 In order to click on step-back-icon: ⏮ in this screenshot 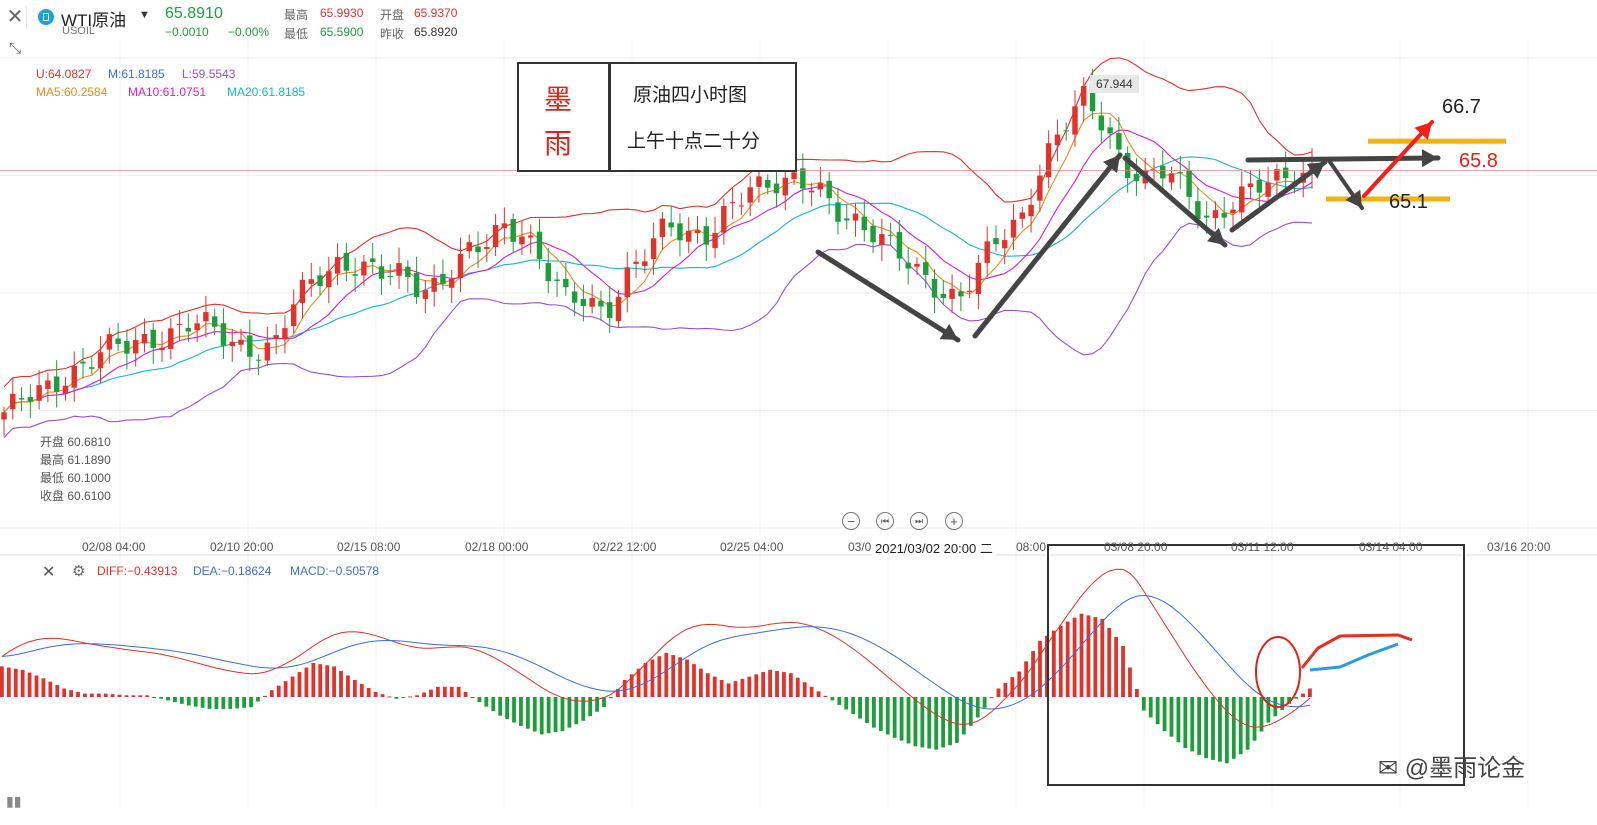, I will do `click(885, 521)`.